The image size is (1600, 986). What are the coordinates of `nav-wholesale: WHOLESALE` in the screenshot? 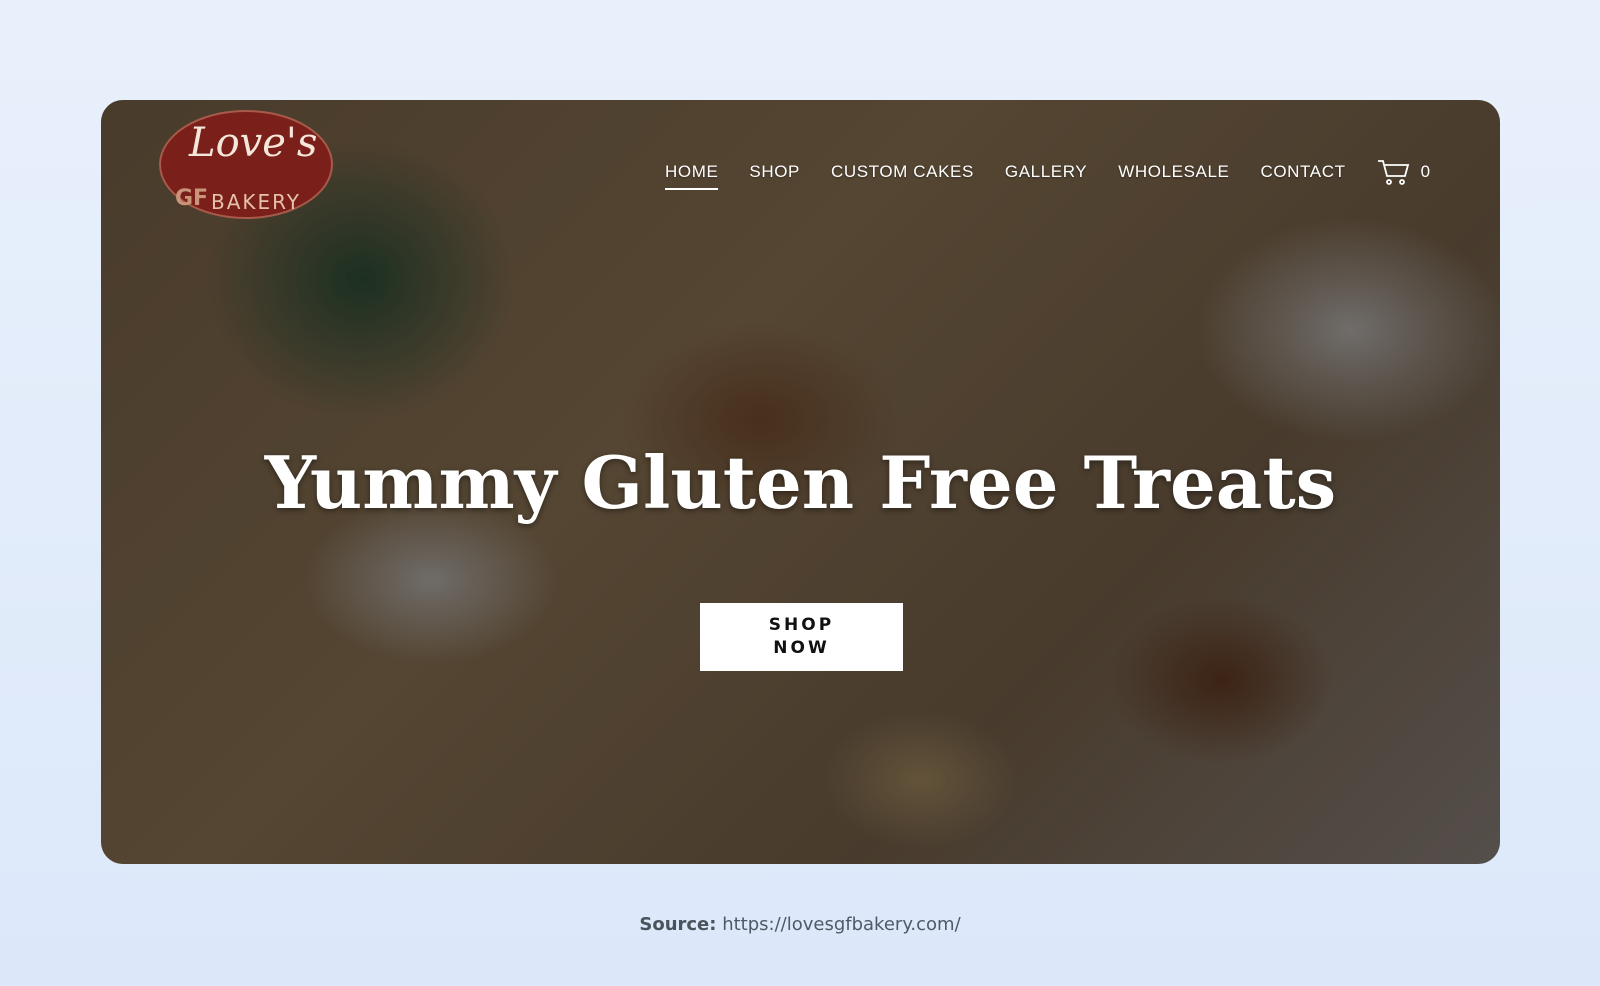 It's located at (1173, 172).